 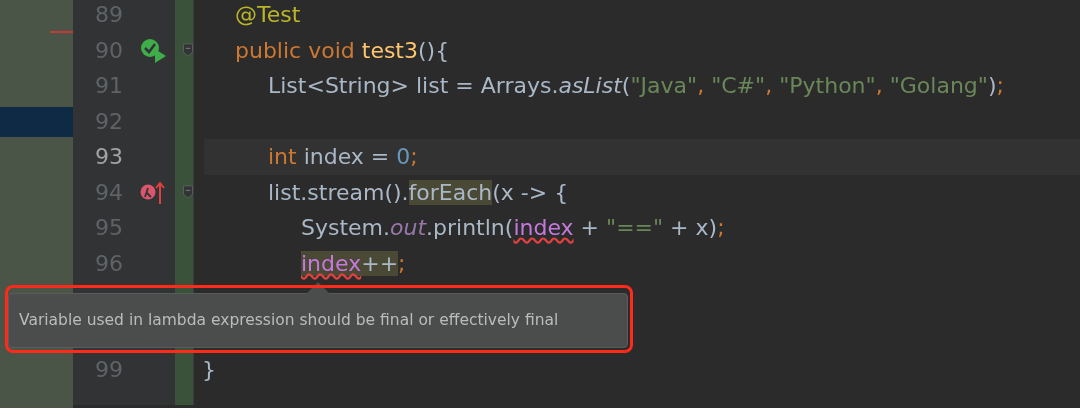 I want to click on lambda-up-arrow-icon, so click(x=153, y=192).